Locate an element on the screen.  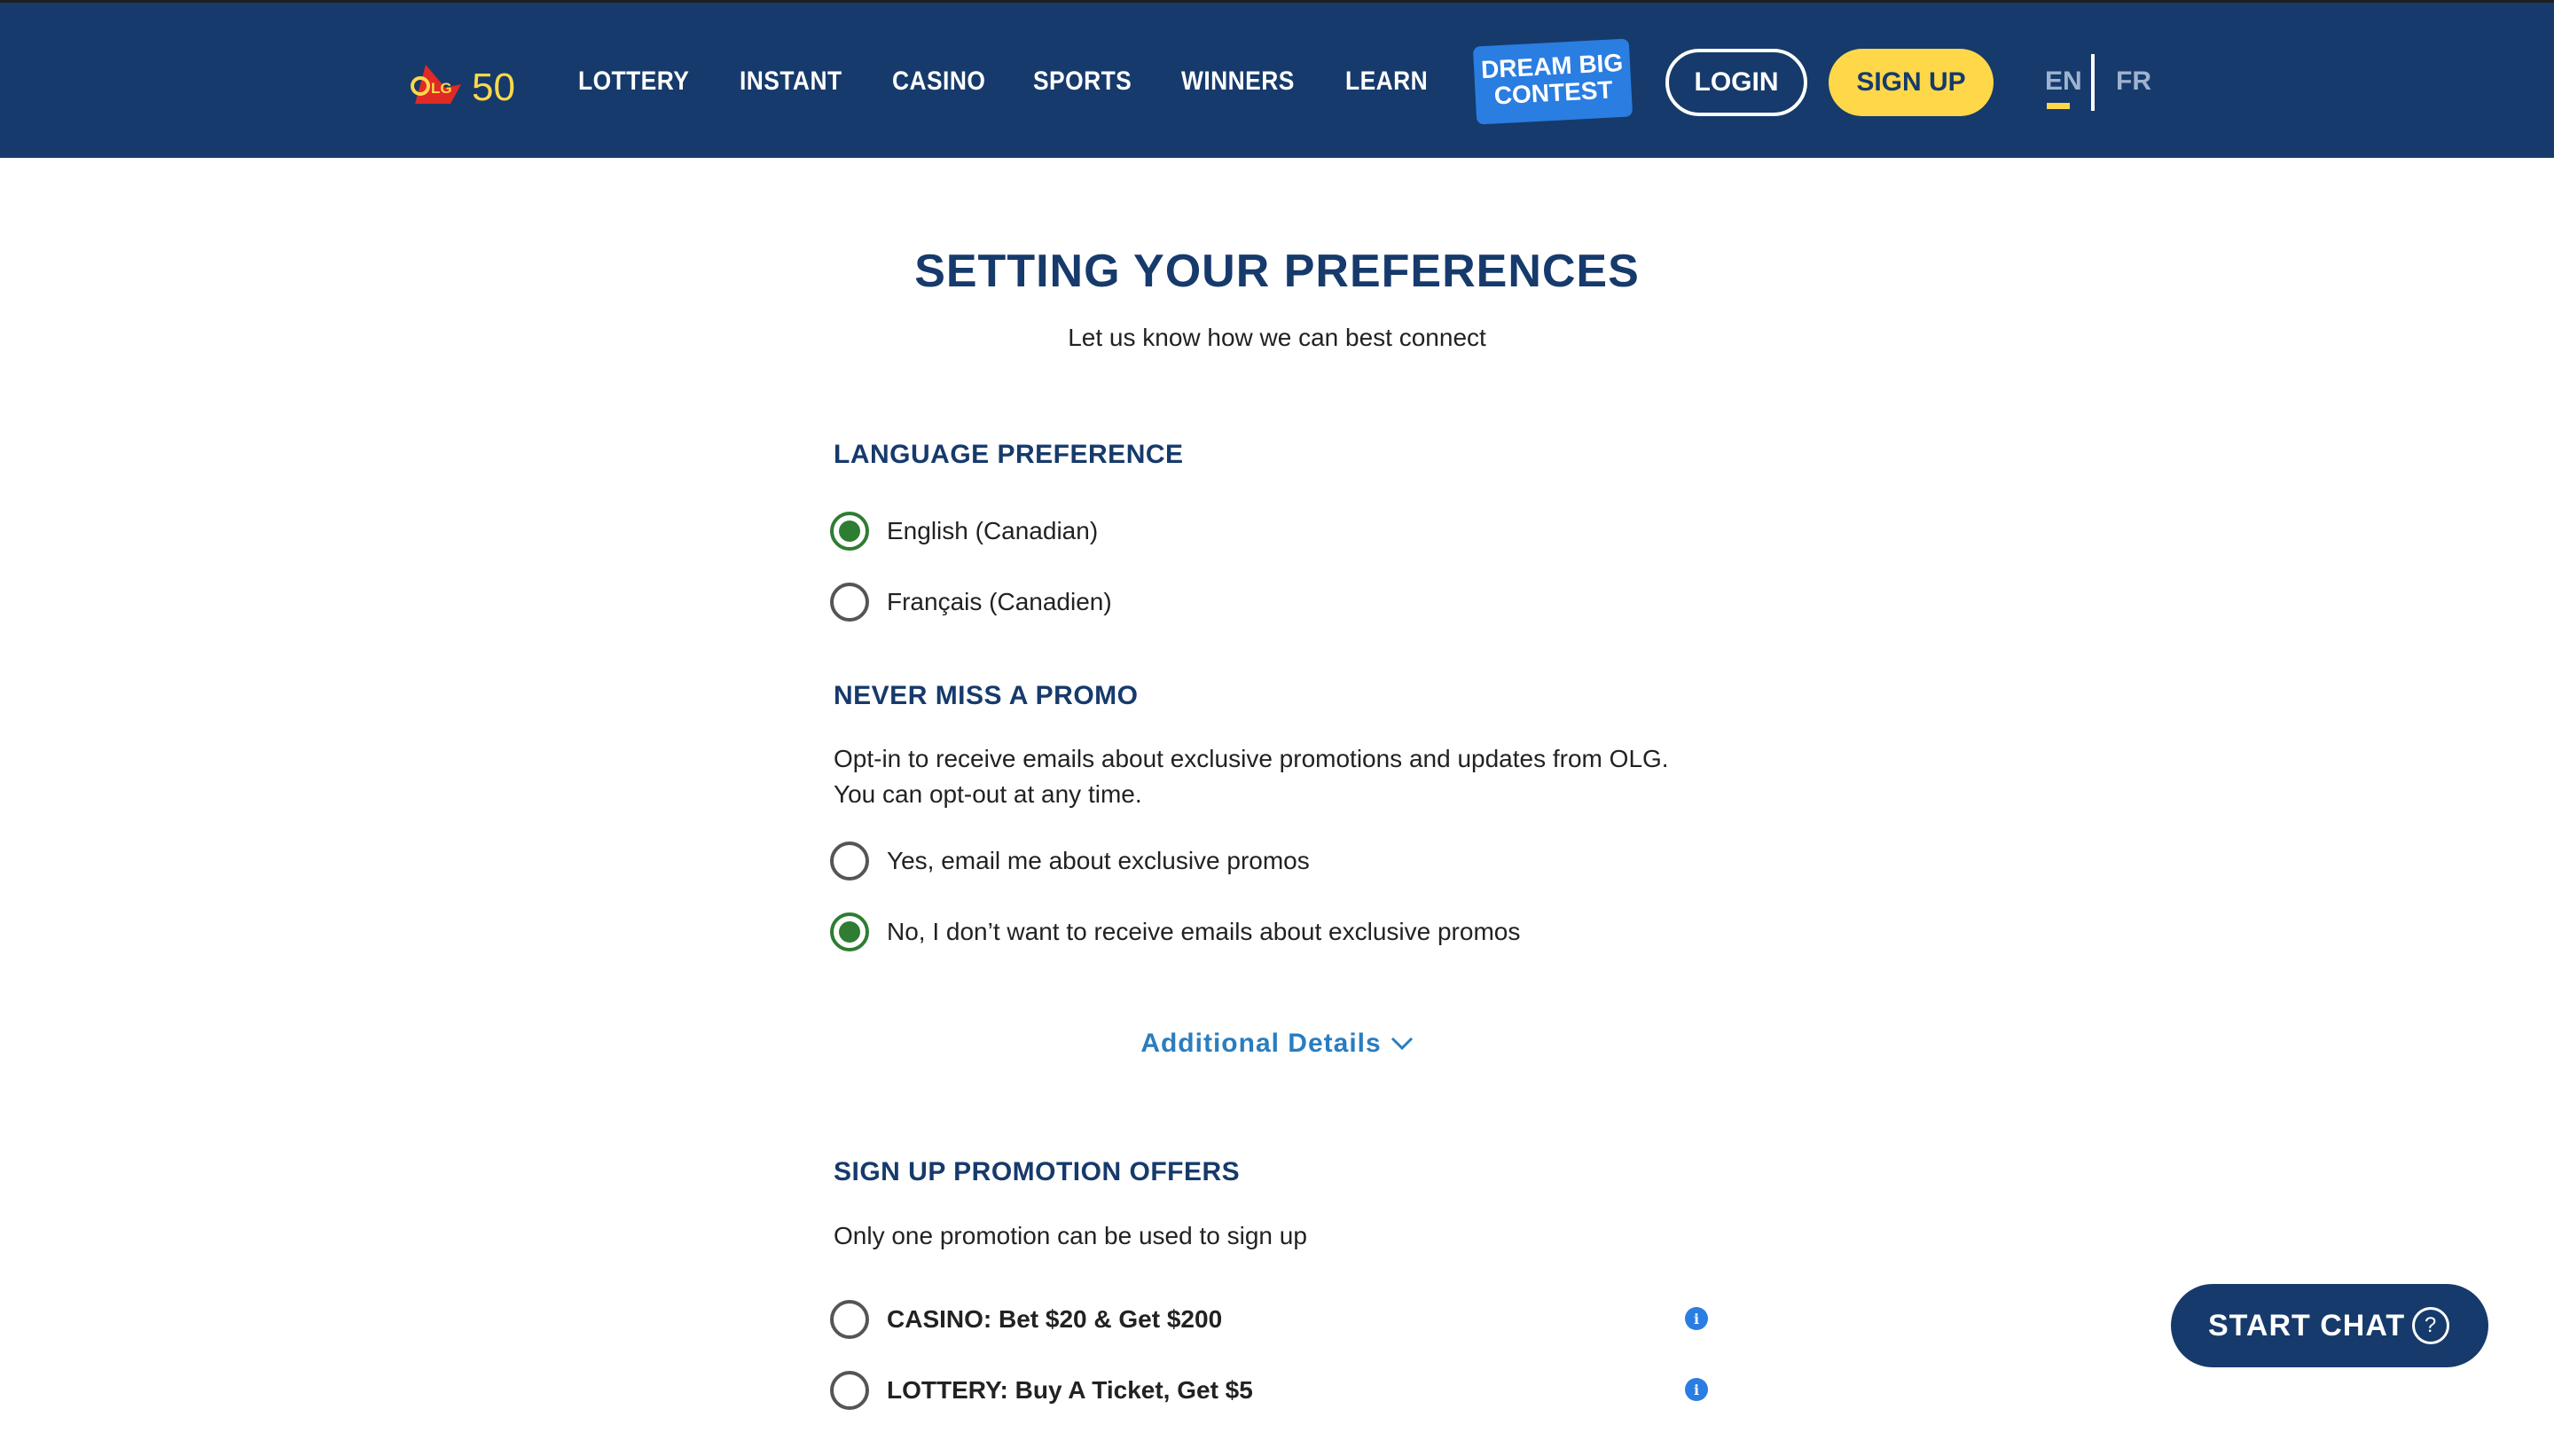
svg-text: LG is located at coordinates (441, 88).